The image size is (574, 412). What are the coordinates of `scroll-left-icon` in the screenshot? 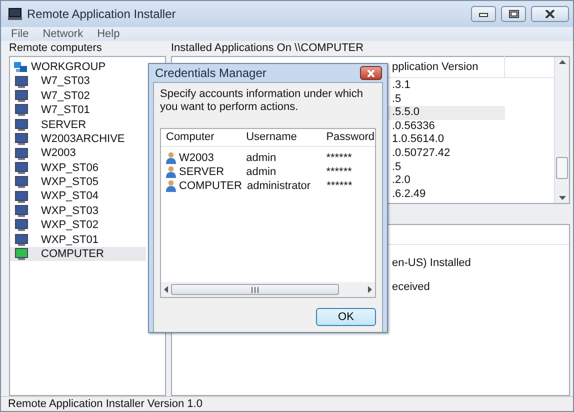 It's located at (166, 289).